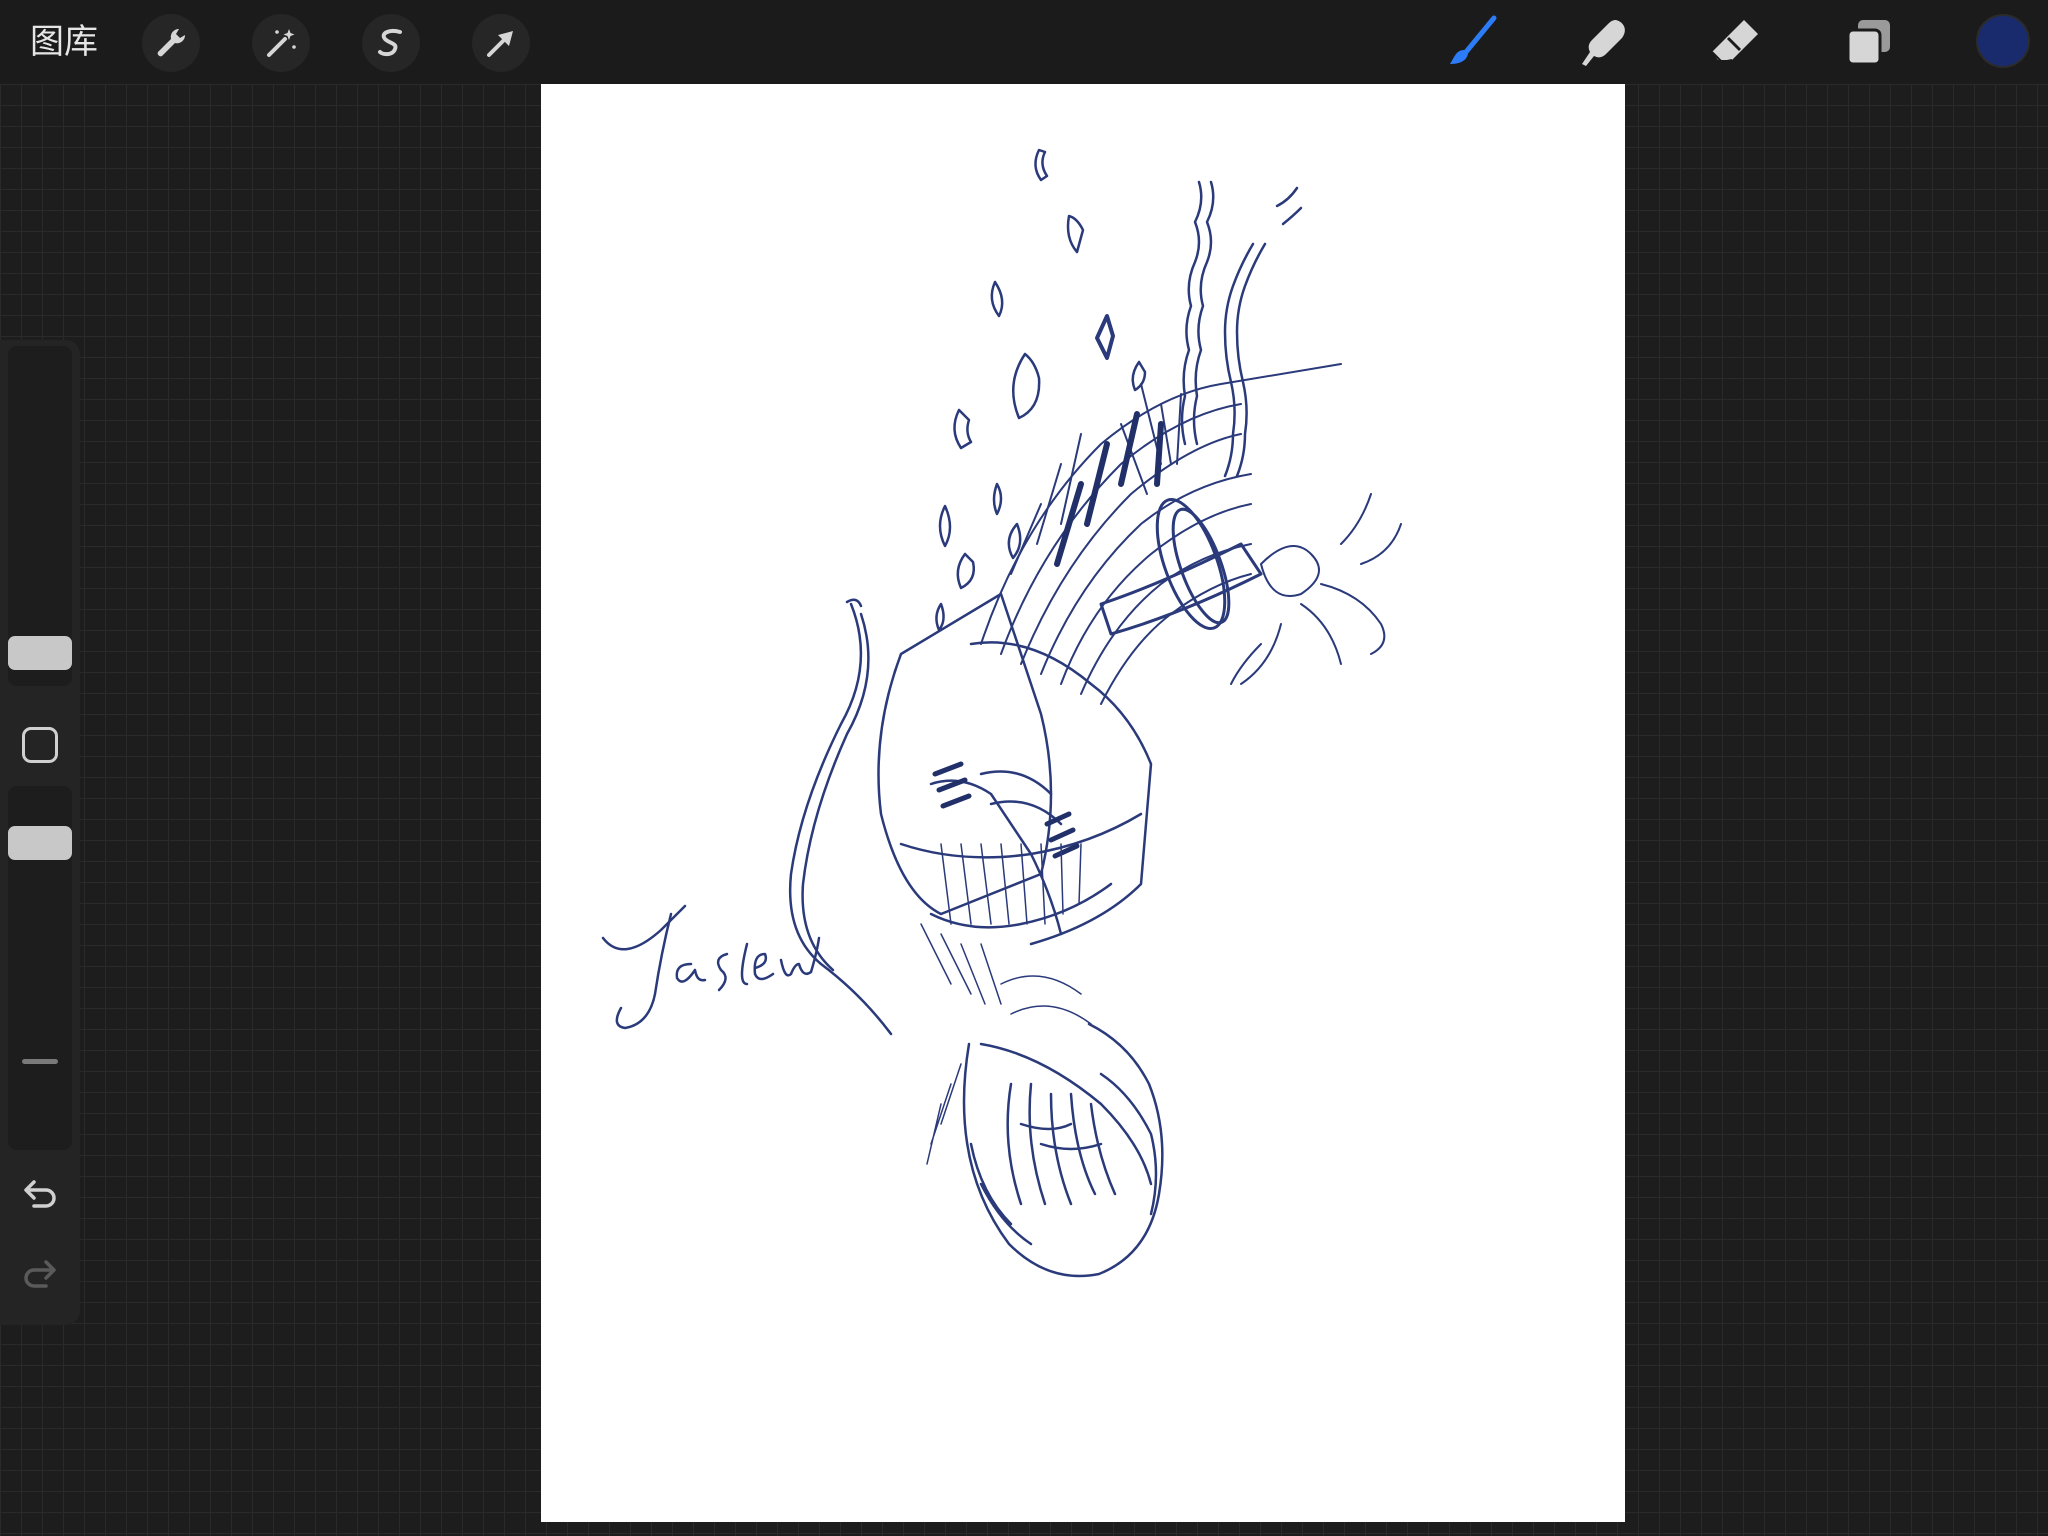 The image size is (2048, 1536). I want to click on eraser-button, so click(1736, 42).